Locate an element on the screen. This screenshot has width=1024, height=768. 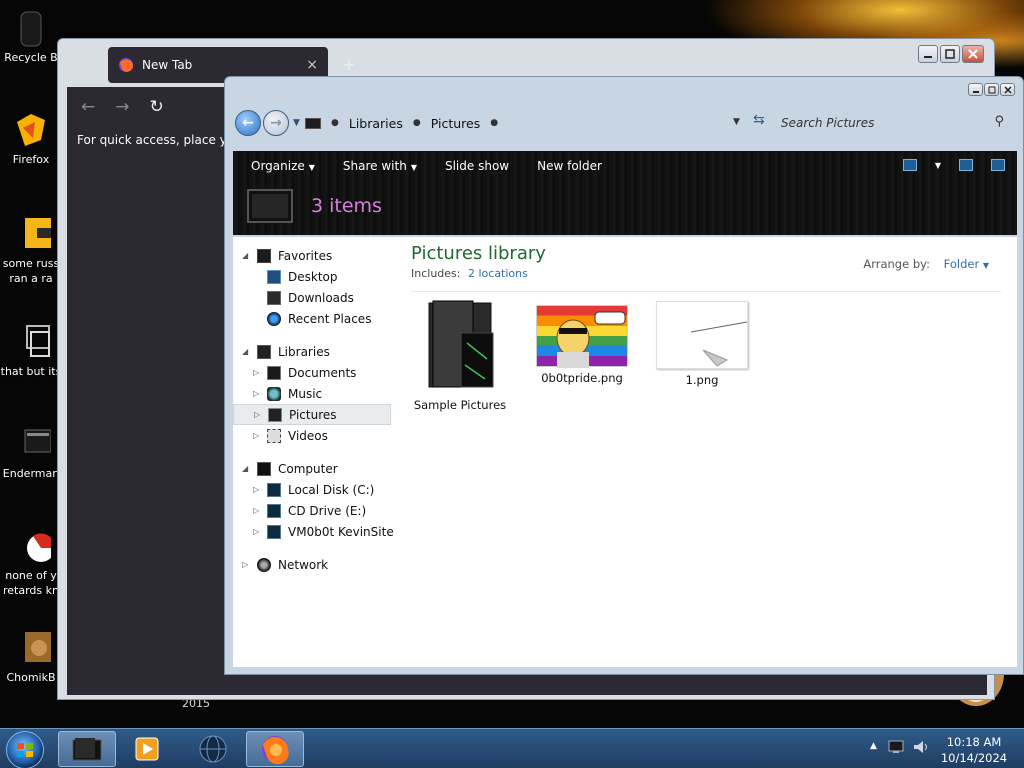
organize-button: Organize ▼ is located at coordinates (283, 166).